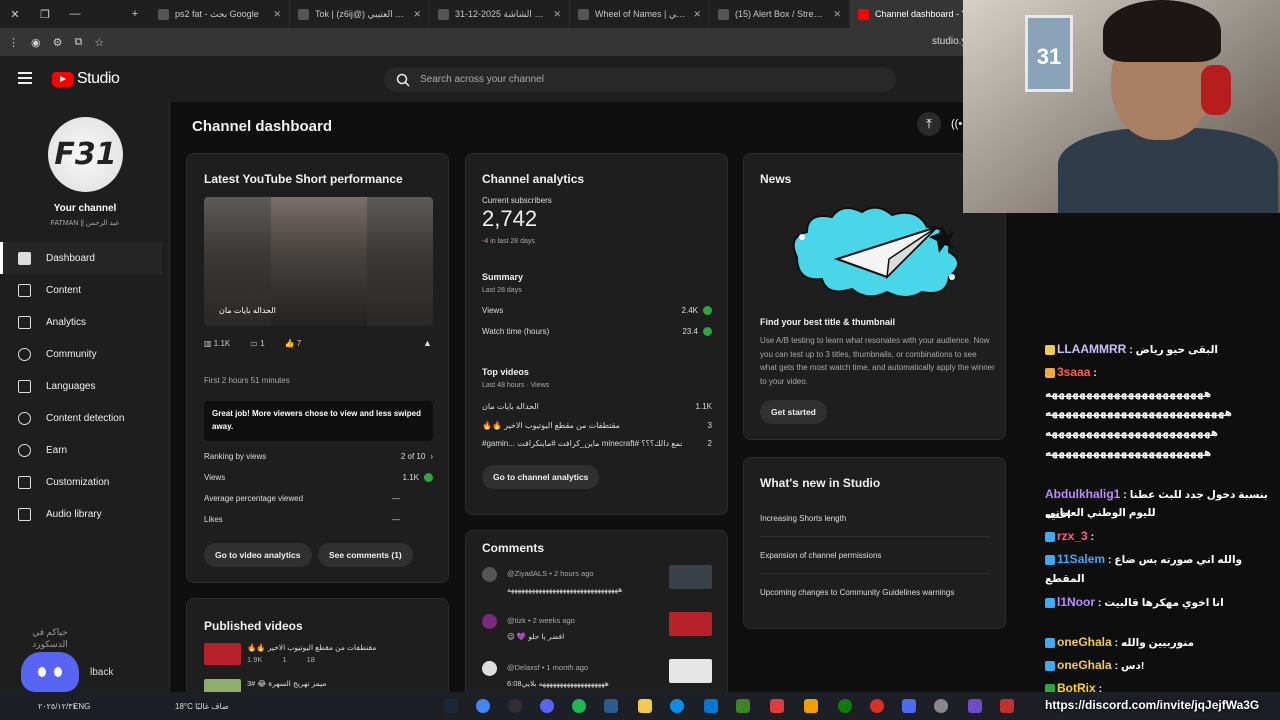 Image resolution: width=1280 pixels, height=720 pixels. I want to click on top-videos-heading: Top videos, so click(505, 372).